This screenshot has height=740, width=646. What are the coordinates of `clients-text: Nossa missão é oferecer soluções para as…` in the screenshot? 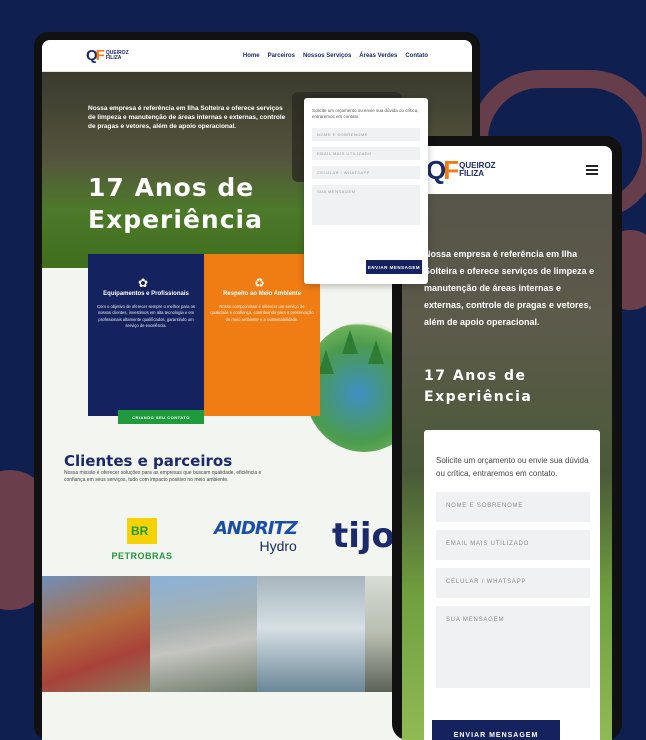 It's located at (163, 476).